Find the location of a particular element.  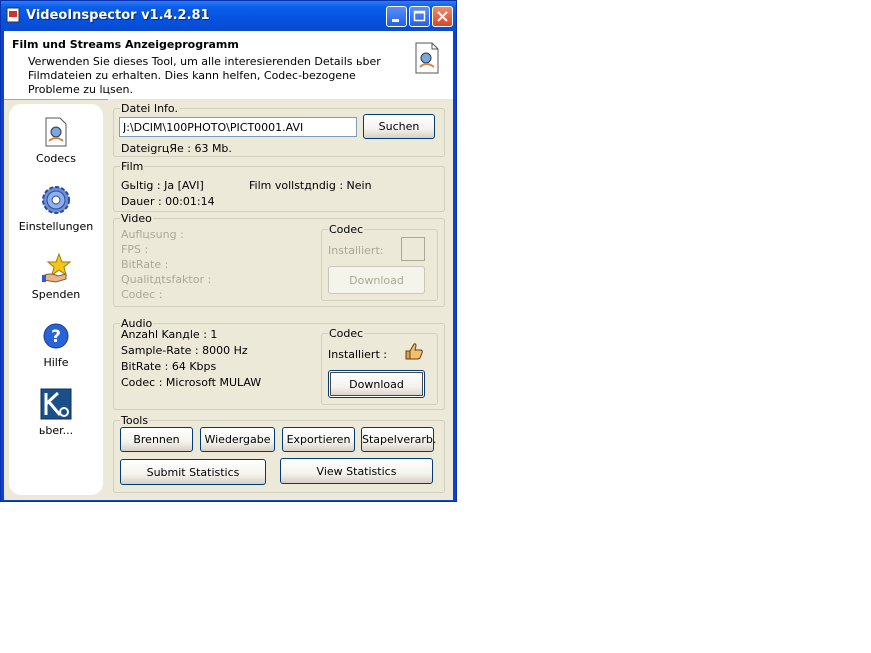

title-bar: VideoInspector v1.4.2.81 is located at coordinates (228, 16).